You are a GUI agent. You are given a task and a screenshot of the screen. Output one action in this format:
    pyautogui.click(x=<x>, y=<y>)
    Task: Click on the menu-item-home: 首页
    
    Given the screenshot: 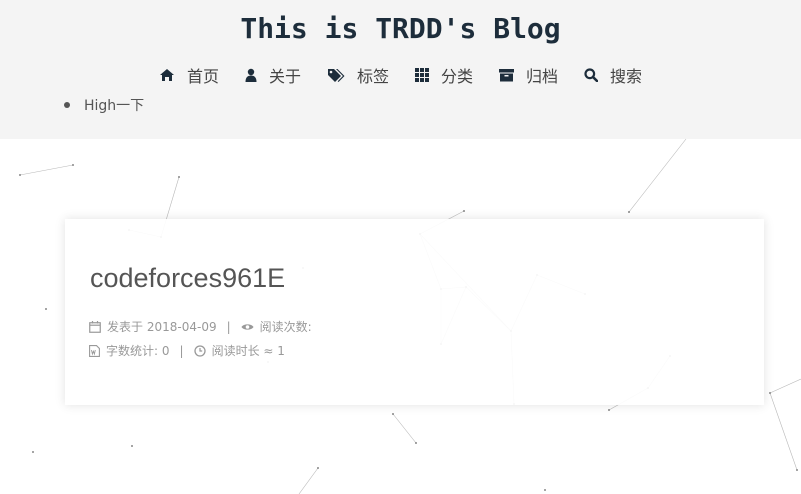 What is the action you would take?
    pyautogui.click(x=189, y=75)
    